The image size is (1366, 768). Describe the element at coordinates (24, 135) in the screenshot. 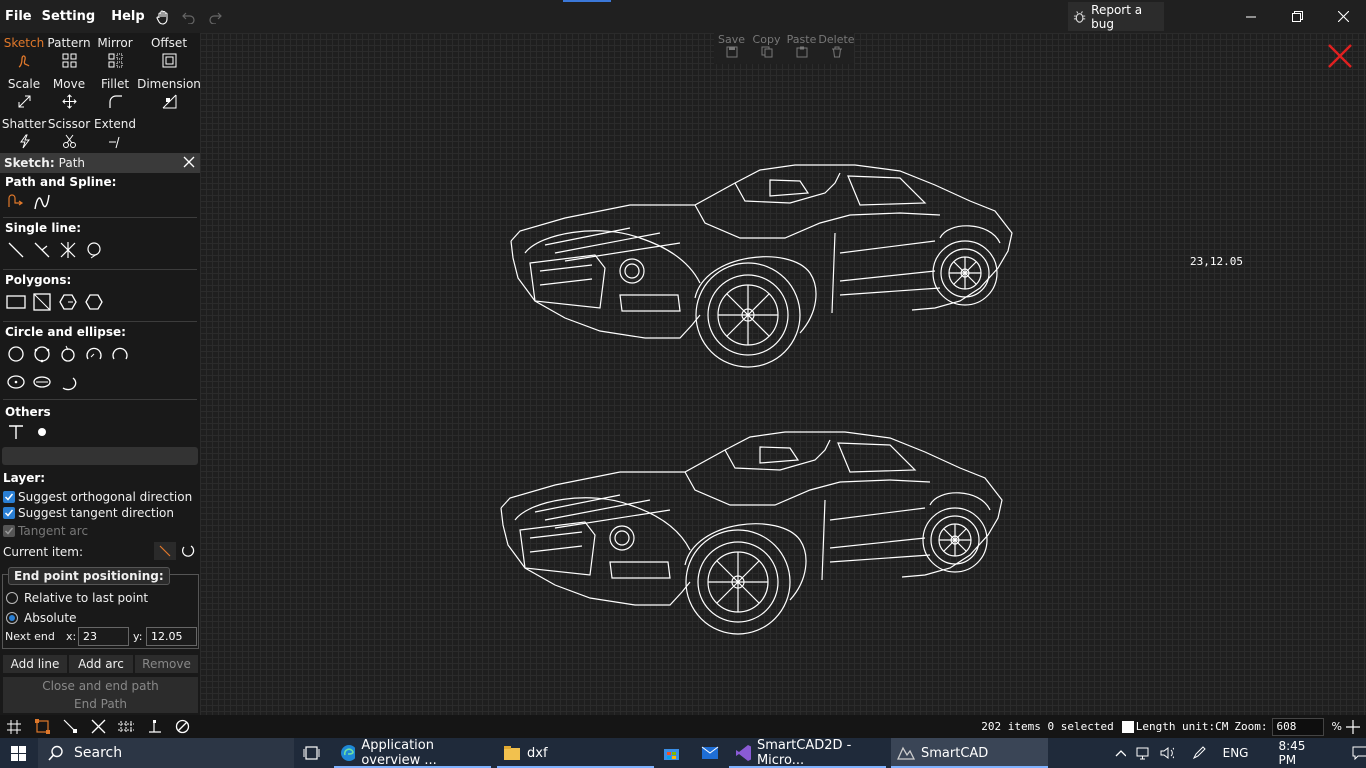

I see `tool-shatter: Shatter` at that location.